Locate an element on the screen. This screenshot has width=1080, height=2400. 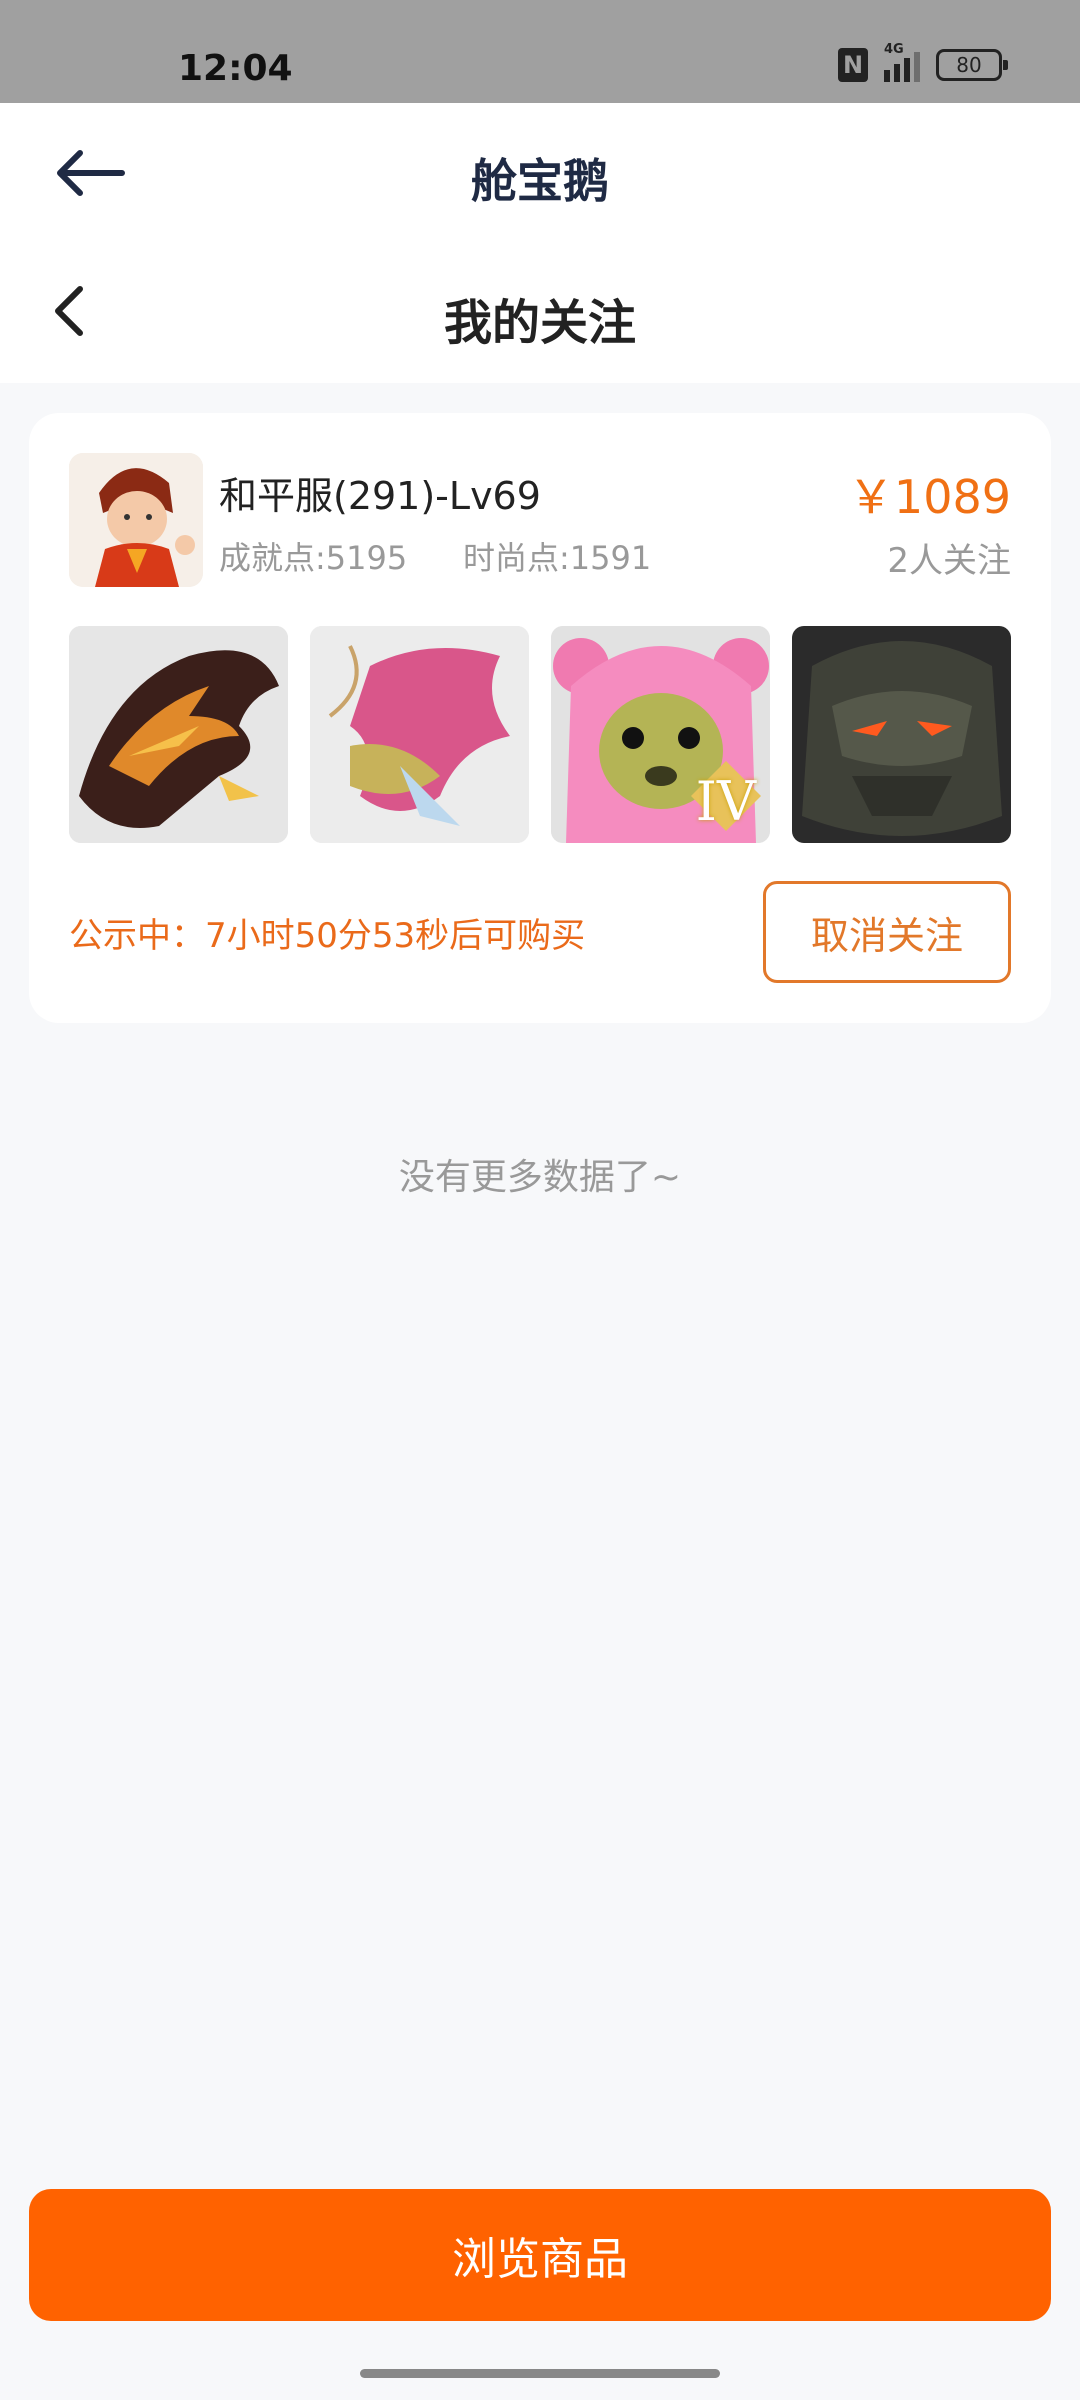
app-title: 舱宝鹅 is located at coordinates (540, 181).